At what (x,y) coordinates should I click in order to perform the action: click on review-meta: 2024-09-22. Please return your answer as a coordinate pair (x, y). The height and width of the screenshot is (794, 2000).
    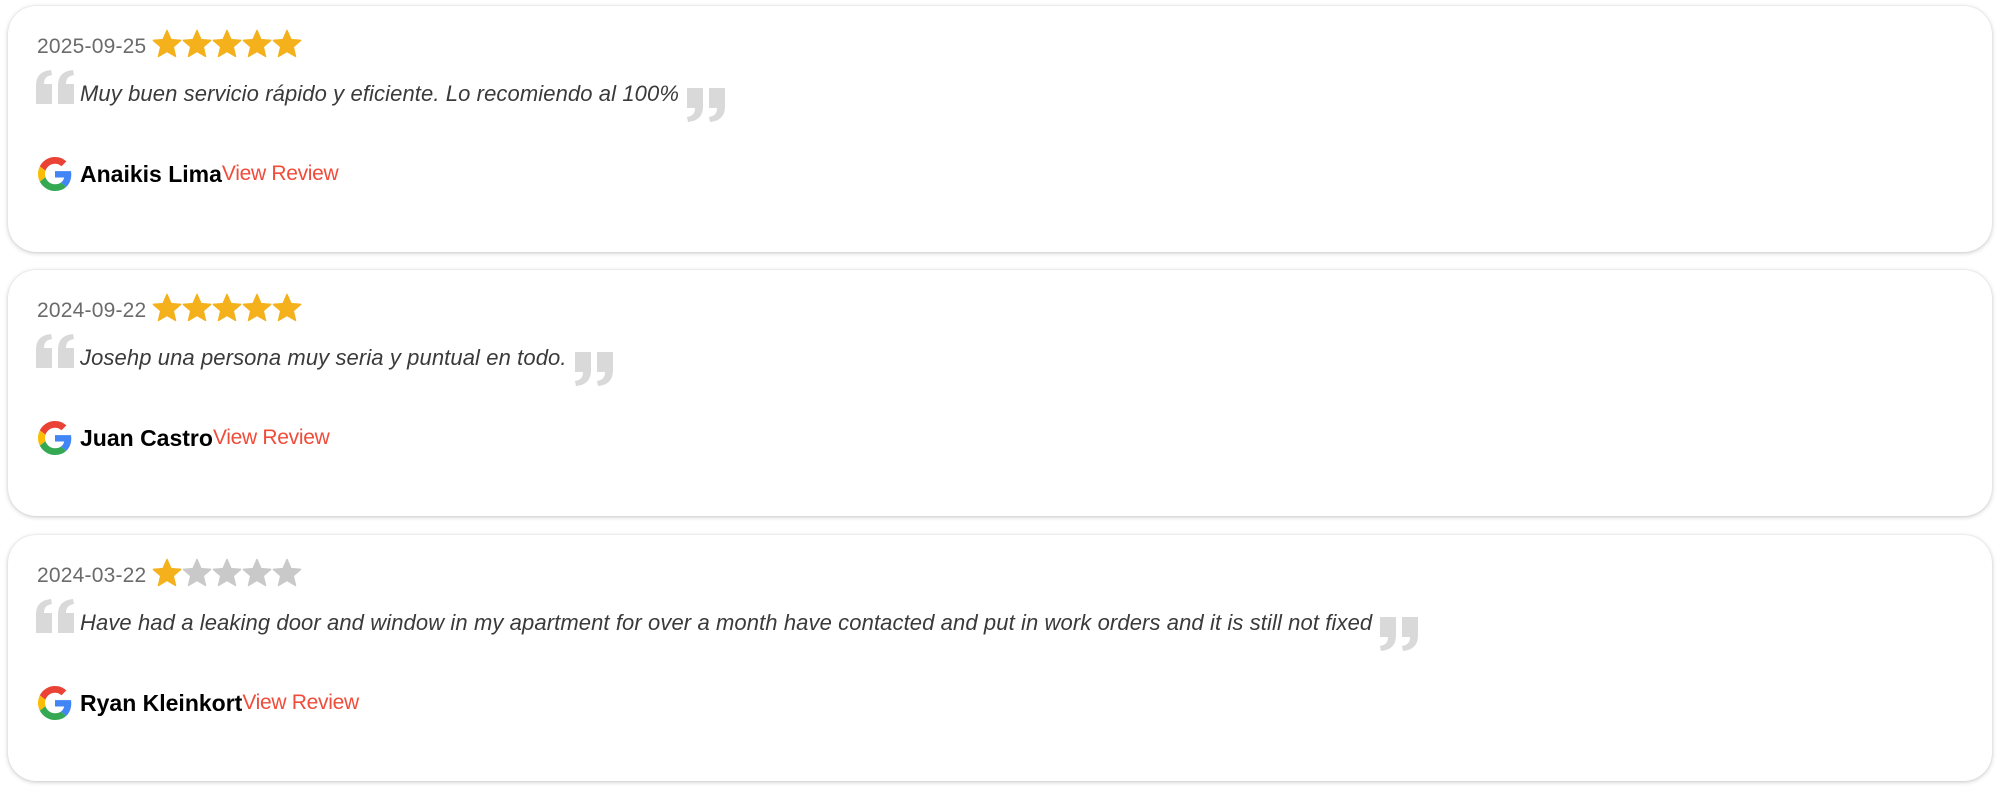
    Looking at the image, I should click on (169, 308).